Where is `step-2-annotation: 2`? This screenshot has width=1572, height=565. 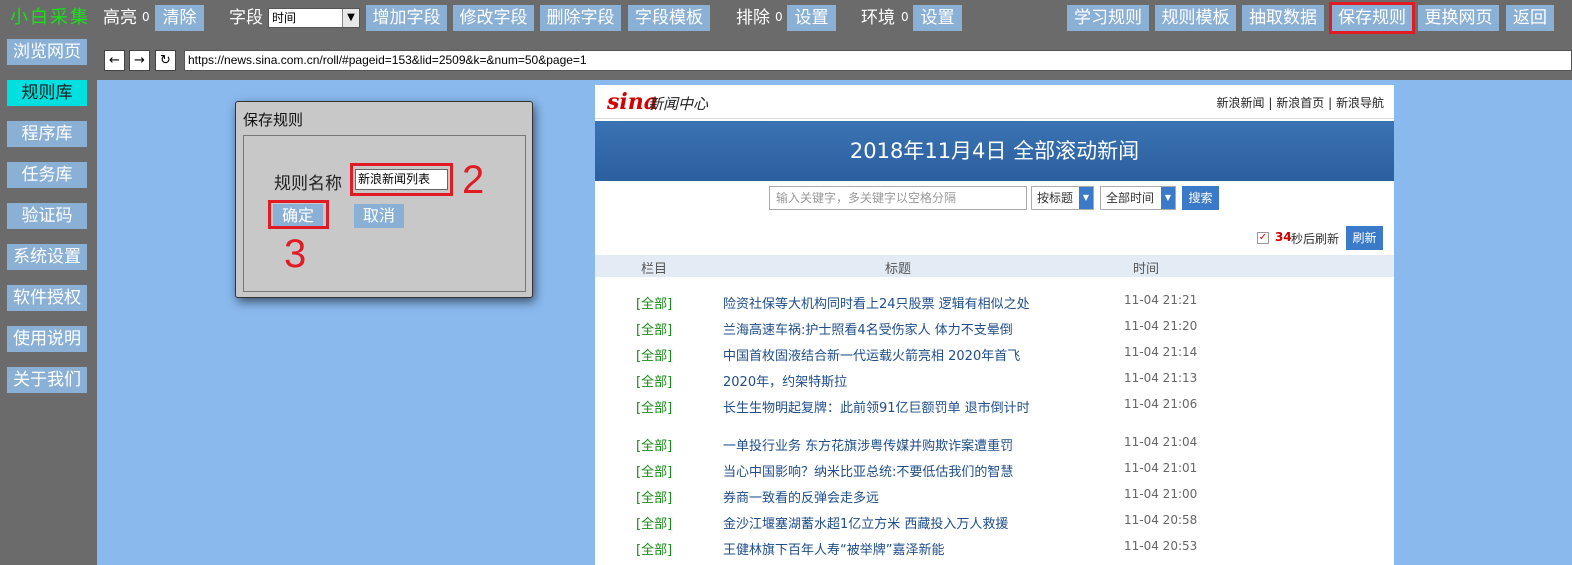
step-2-annotation: 2 is located at coordinates (473, 180).